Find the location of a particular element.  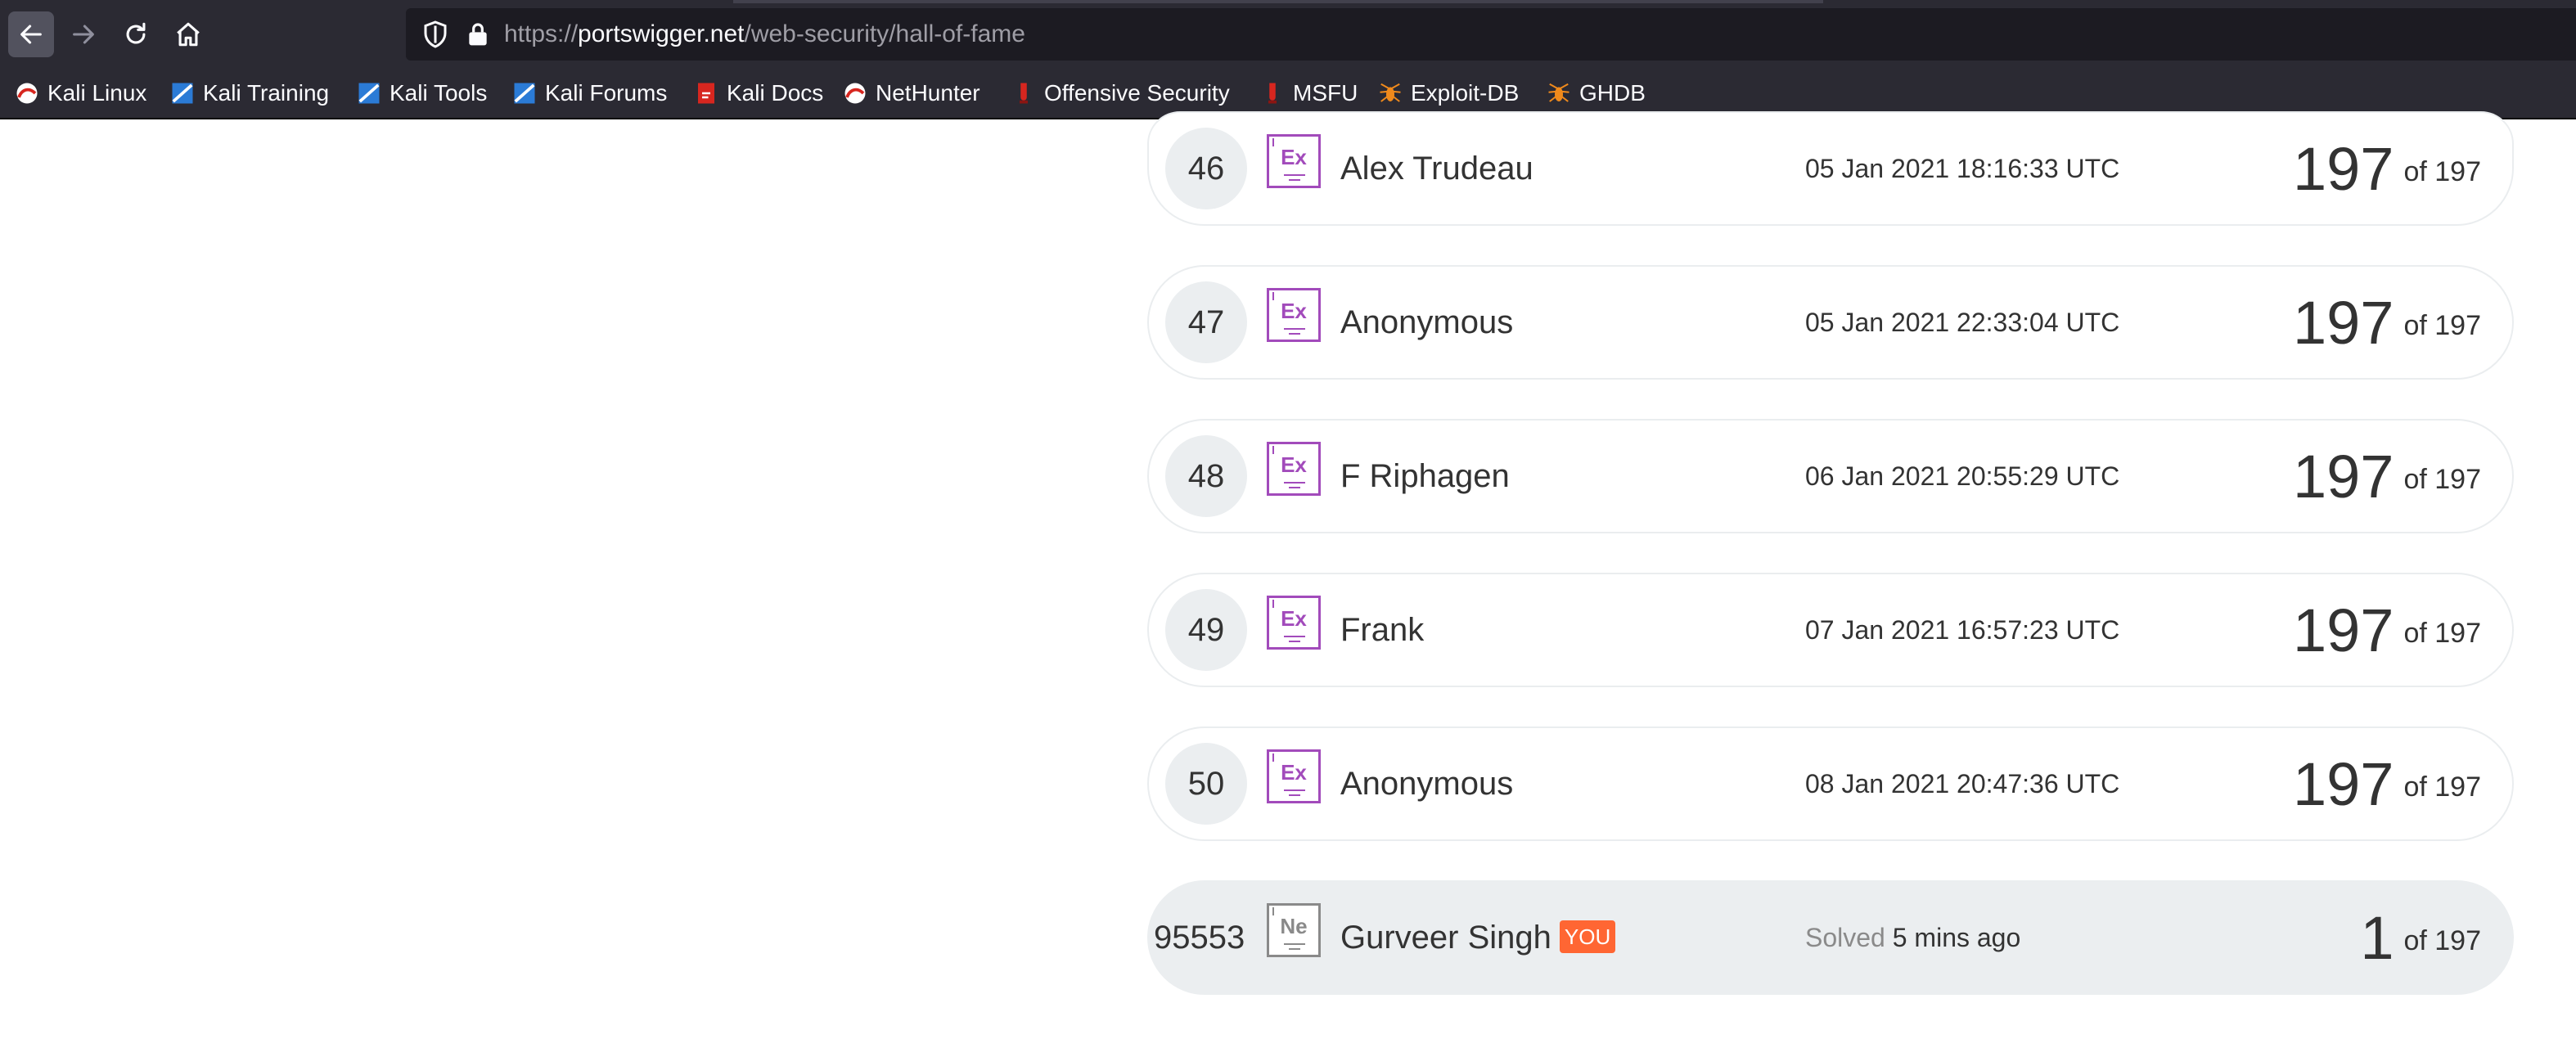

active-tab-indicator is located at coordinates (1278, 1).